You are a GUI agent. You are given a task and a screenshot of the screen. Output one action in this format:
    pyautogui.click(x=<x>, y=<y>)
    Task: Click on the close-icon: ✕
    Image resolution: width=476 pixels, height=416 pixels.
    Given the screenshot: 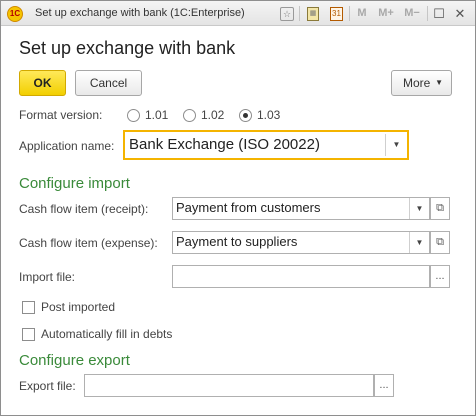 What is the action you would take?
    pyautogui.click(x=460, y=13)
    